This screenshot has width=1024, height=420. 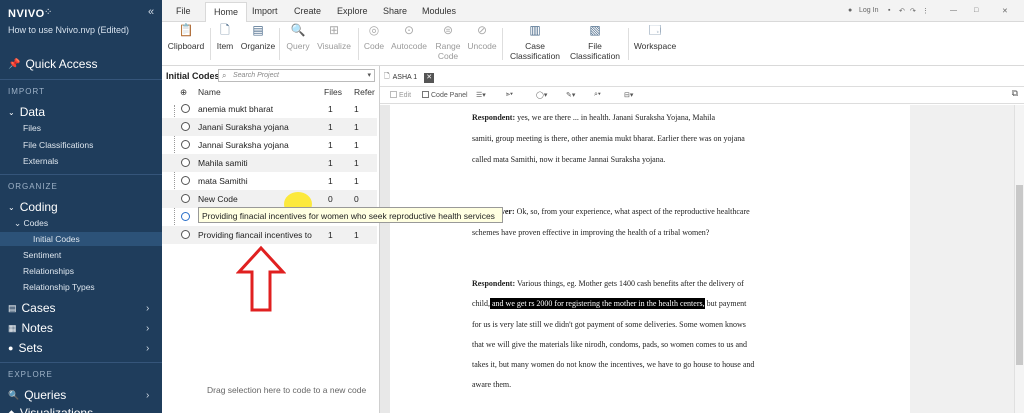 I want to click on chevron-right-icon: ›, so click(x=148, y=348).